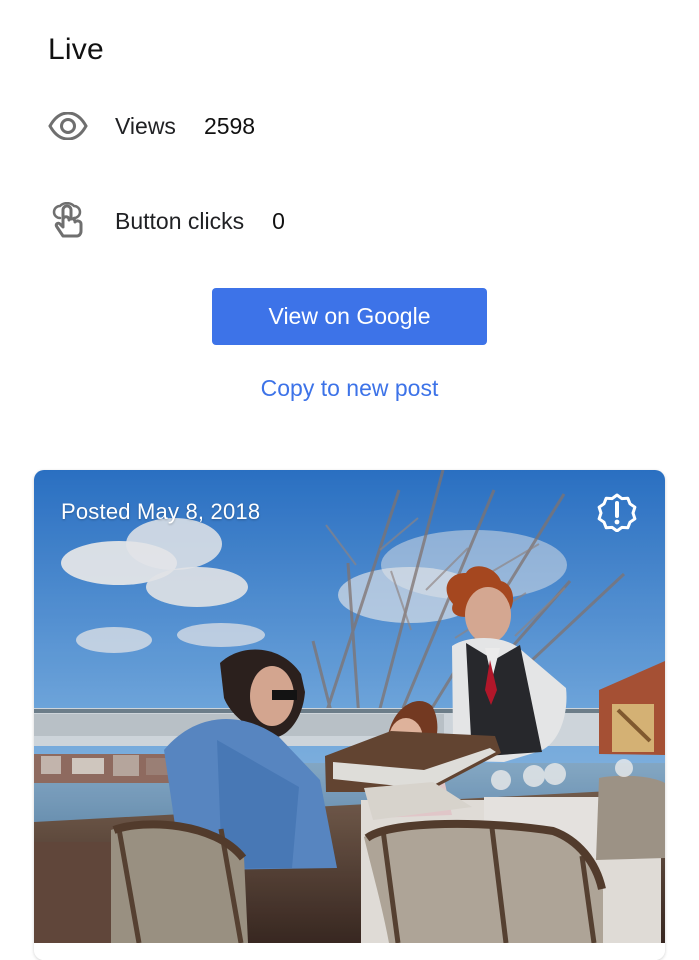 The height and width of the screenshot is (960, 699). What do you see at coordinates (617, 512) in the screenshot?
I see `alert-badge-icon` at bounding box center [617, 512].